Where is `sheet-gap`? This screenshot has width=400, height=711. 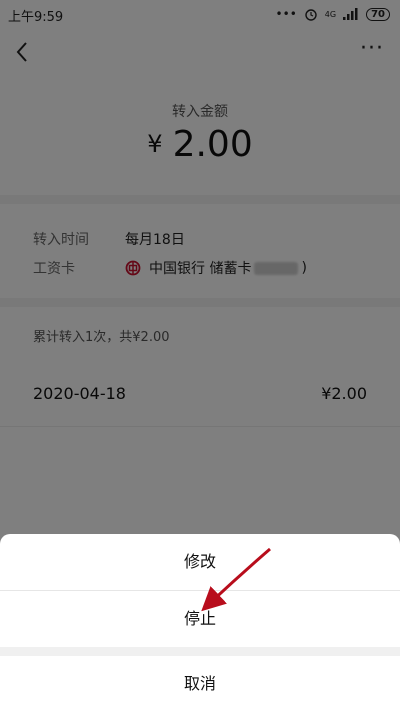
sheet-gap is located at coordinates (200, 651).